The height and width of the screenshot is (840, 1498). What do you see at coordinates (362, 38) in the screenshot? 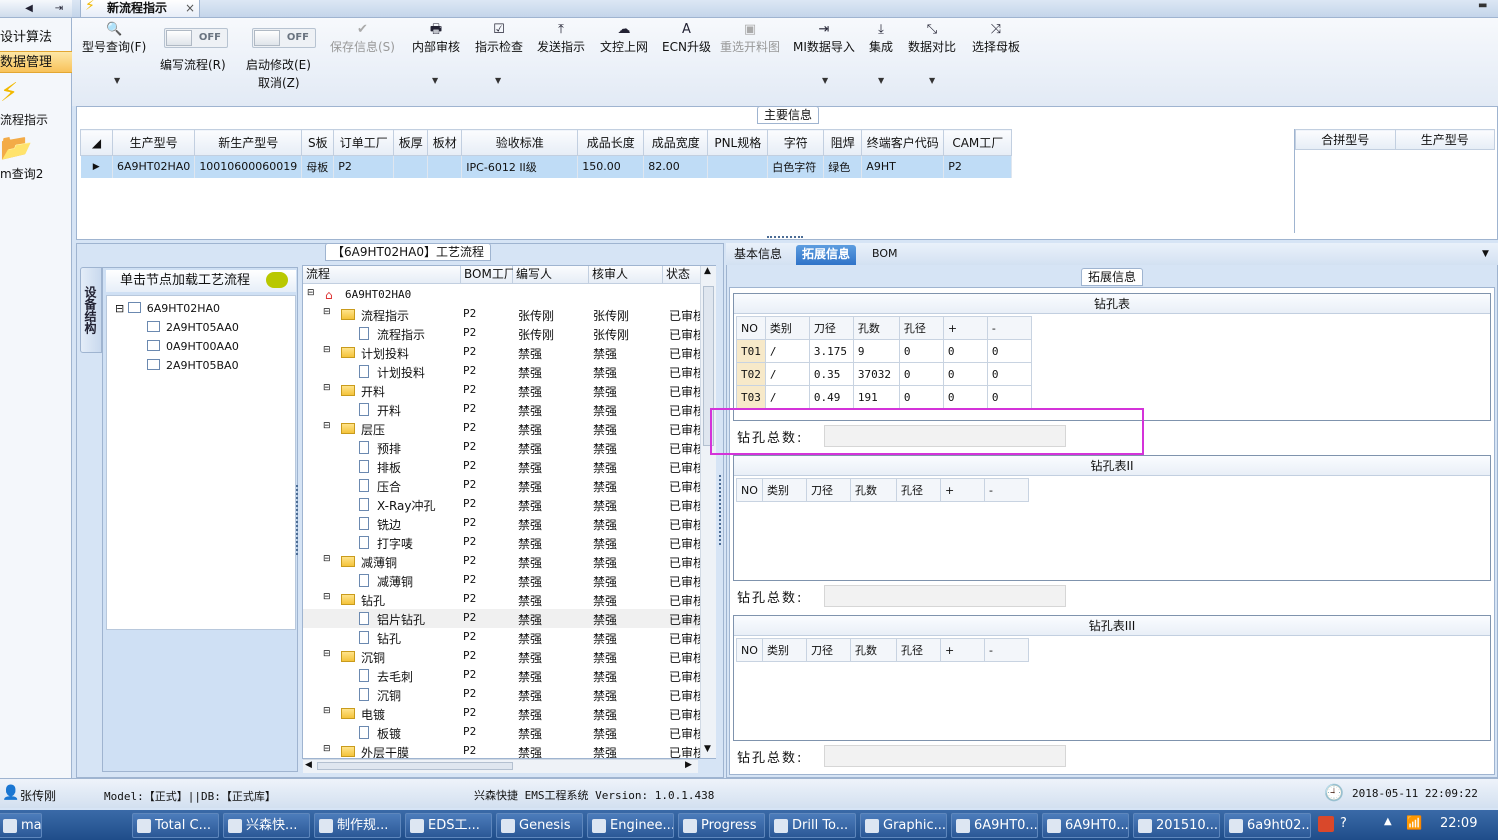
I see `save-info-button: ✔ 保存信息(S)` at bounding box center [362, 38].